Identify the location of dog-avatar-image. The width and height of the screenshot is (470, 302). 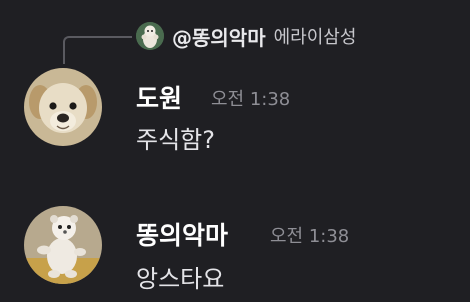
(63, 107).